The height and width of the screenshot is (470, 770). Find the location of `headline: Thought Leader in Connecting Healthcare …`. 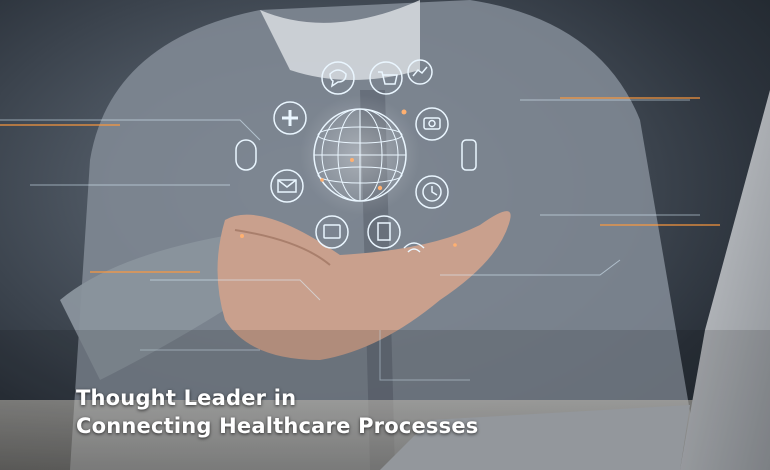

headline: Thought Leader in Connecting Healthcare … is located at coordinates (277, 412).